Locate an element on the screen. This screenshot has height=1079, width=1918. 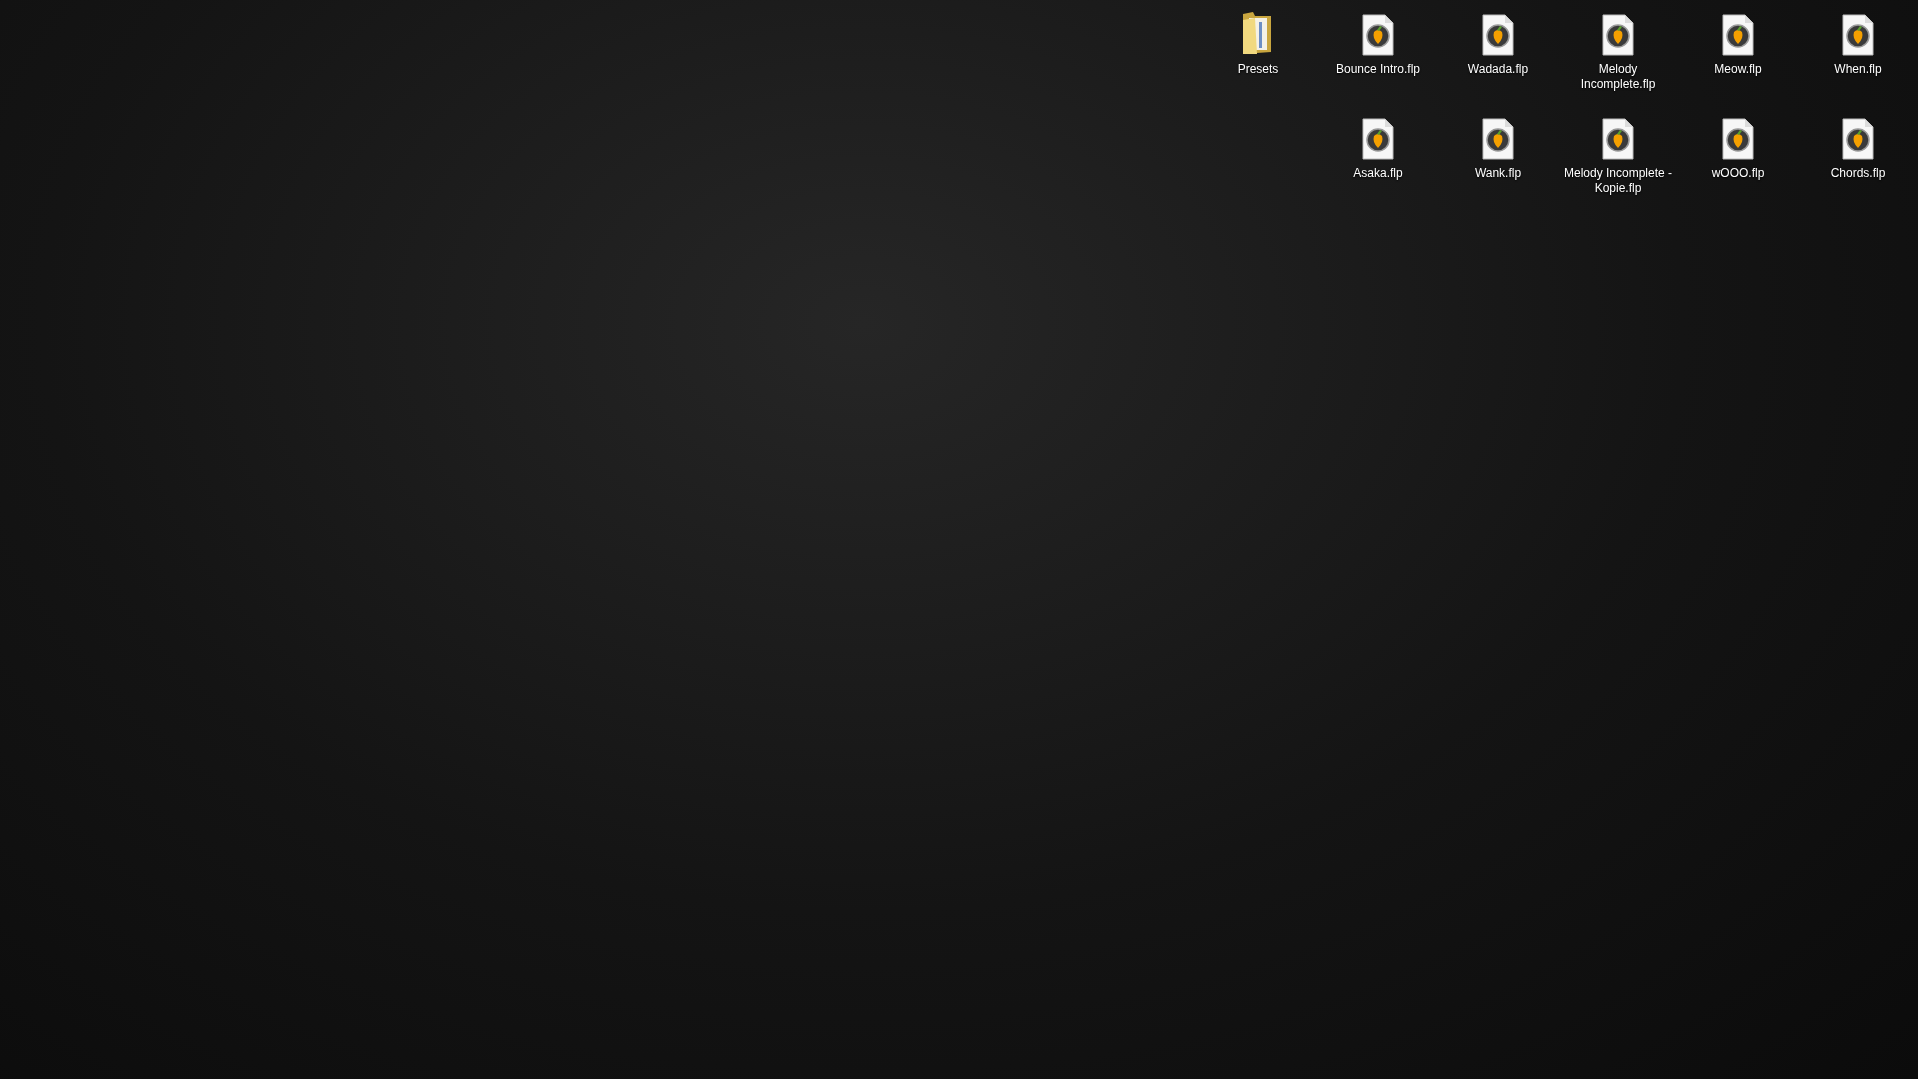
icon-label: Wadada.flp is located at coordinates (1498, 69).